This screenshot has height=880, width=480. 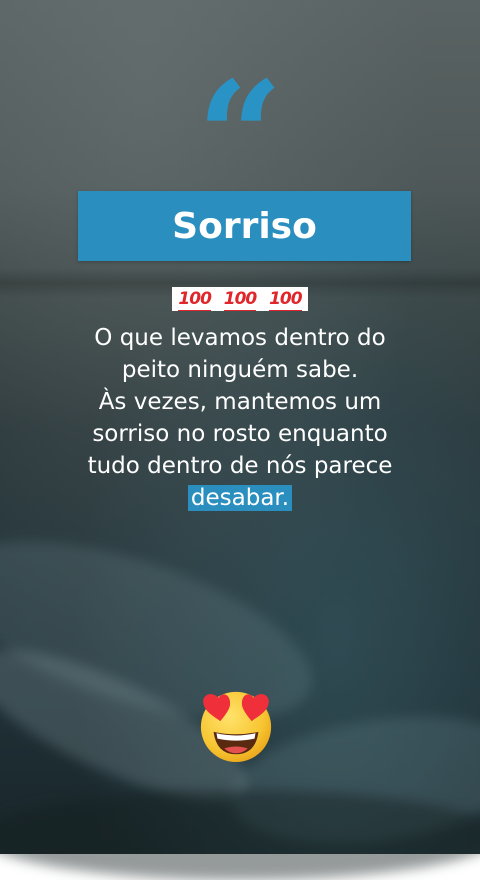 What do you see at coordinates (240, 498) in the screenshot?
I see `highlighted-word: desabar.` at bounding box center [240, 498].